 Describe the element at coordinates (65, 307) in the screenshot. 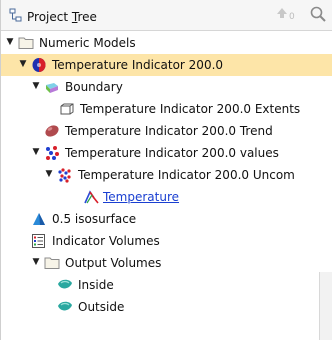

I see `outside-volume-icon` at that location.